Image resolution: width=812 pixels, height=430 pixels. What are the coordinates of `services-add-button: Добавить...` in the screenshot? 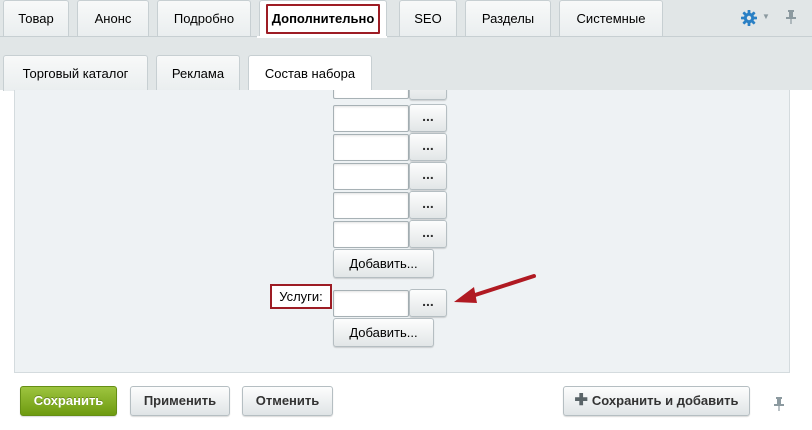 It's located at (383, 332).